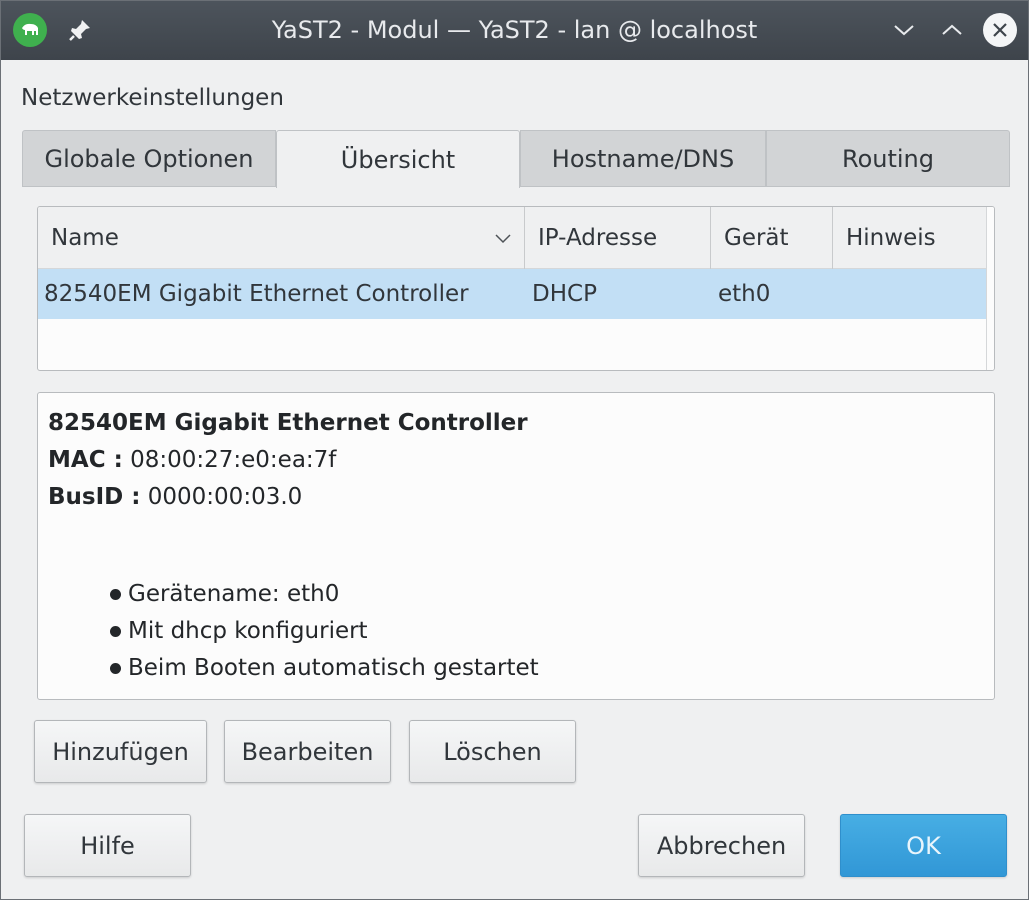  What do you see at coordinates (107, 845) in the screenshot?
I see `help-button: Hilfe` at bounding box center [107, 845].